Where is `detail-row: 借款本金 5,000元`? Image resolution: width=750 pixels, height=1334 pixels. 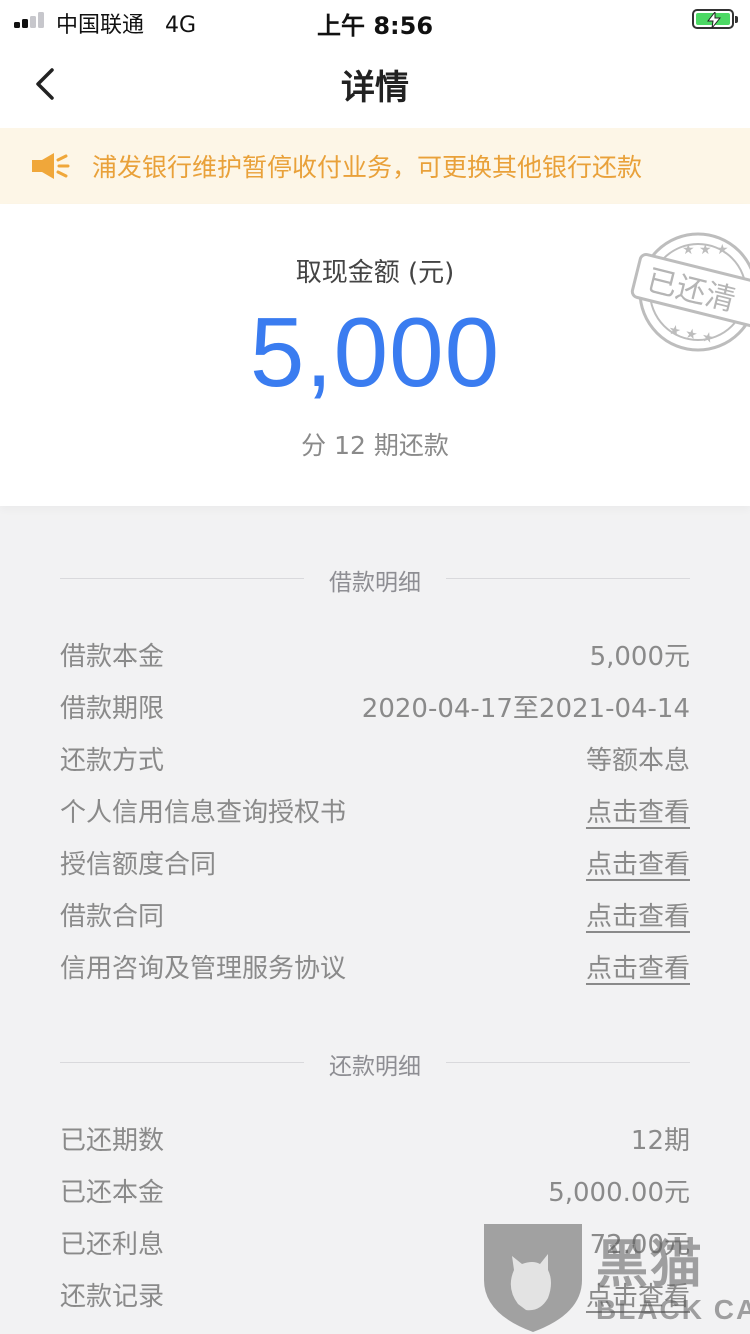 detail-row: 借款本金 5,000元 is located at coordinates (375, 654).